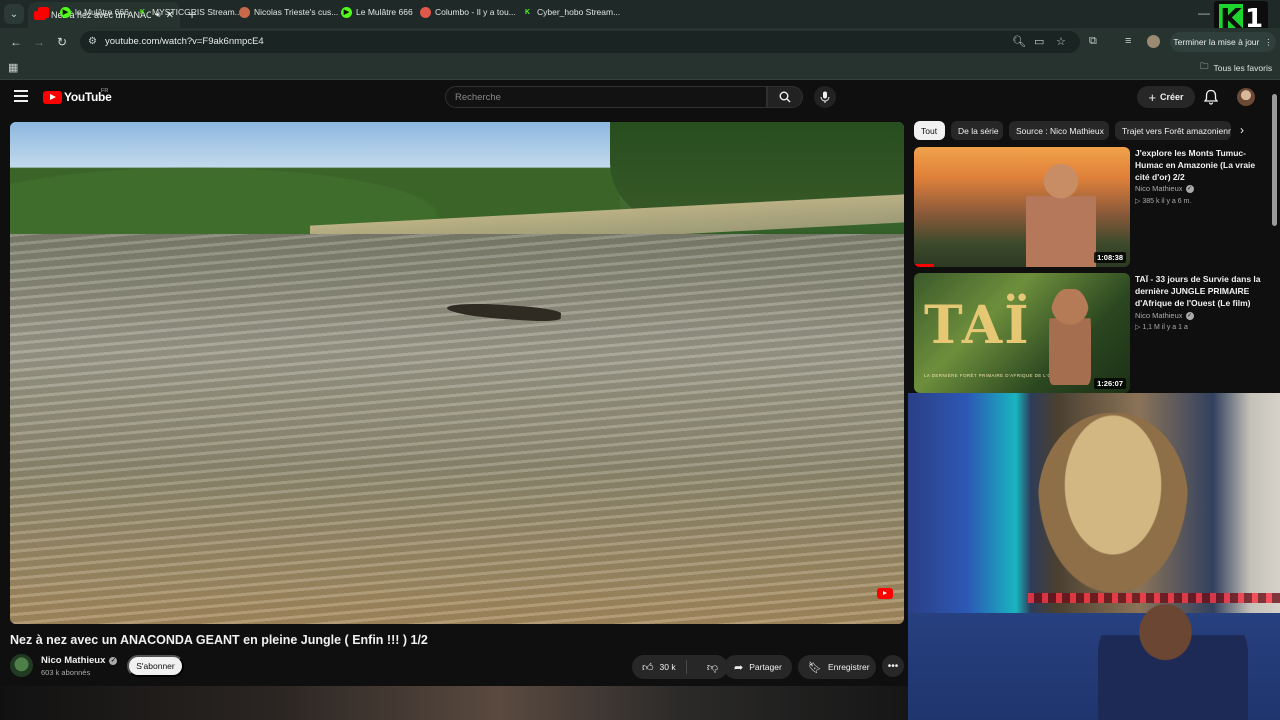 The height and width of the screenshot is (720, 1280). What do you see at coordinates (1173, 659) in the screenshot?
I see `webcam-streamer` at bounding box center [1173, 659].